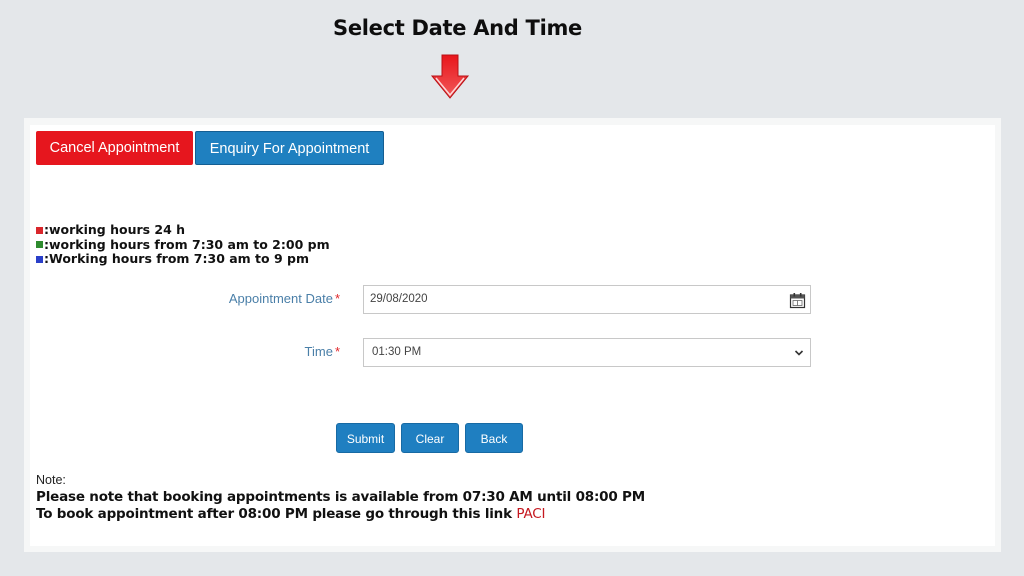  What do you see at coordinates (399, 299) in the screenshot?
I see `appointment-date-value: 29/08/2020` at bounding box center [399, 299].